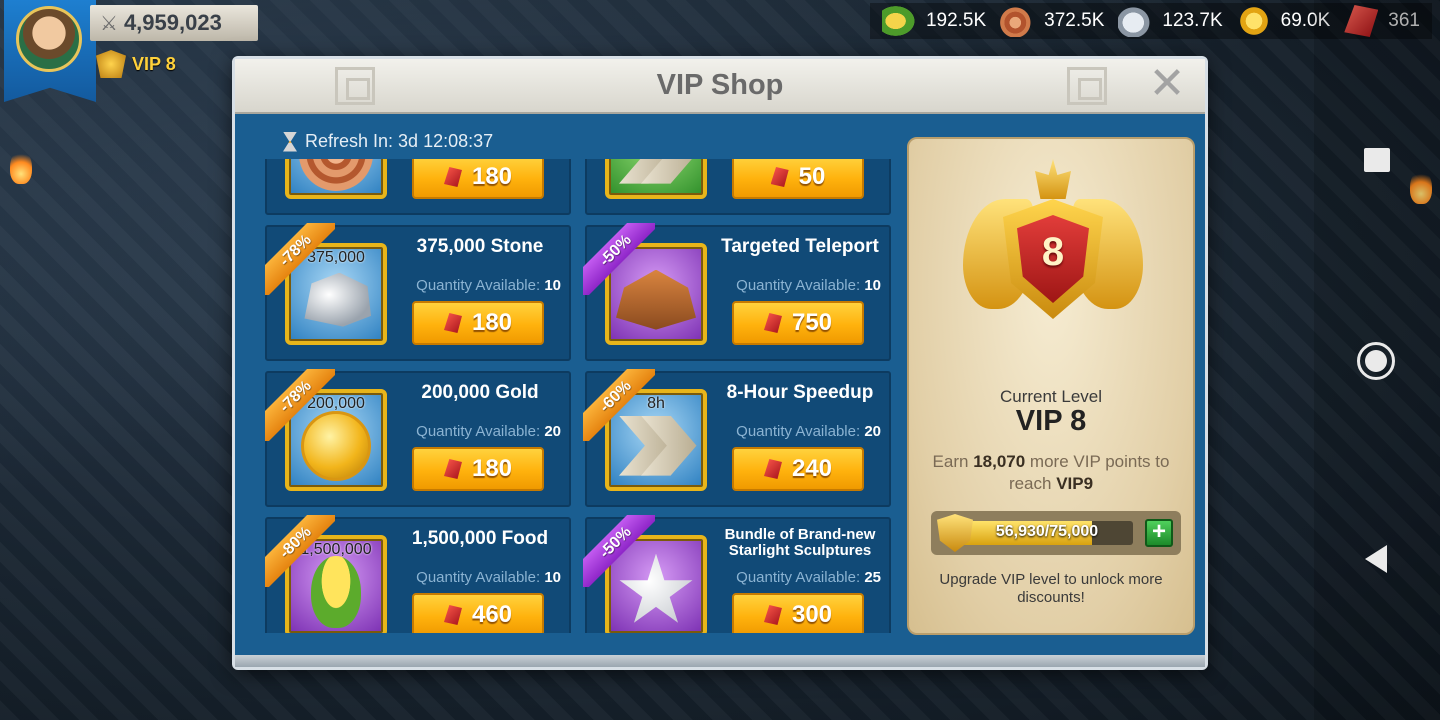 The height and width of the screenshot is (720, 1440). I want to click on discount-ribbon: -50%, so click(619, 259).